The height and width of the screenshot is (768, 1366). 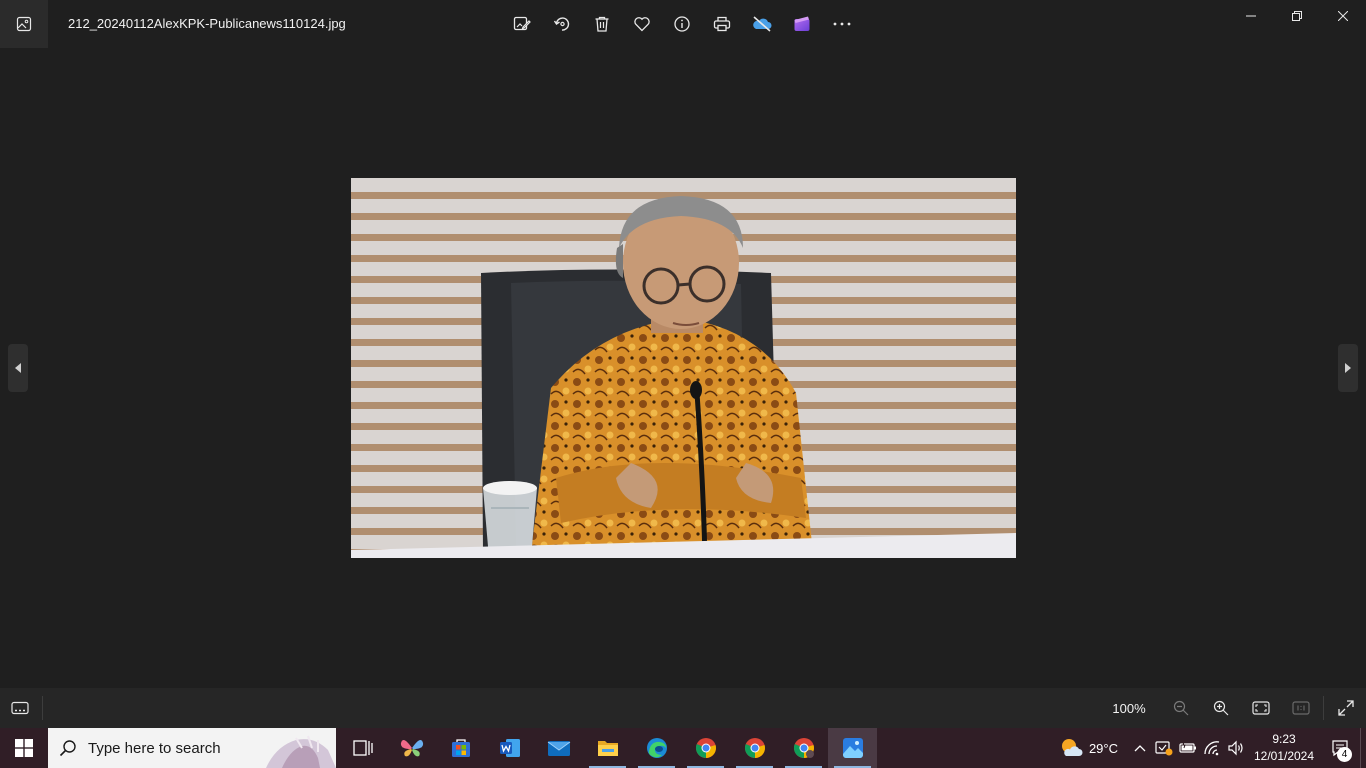 What do you see at coordinates (1072, 747) in the screenshot?
I see `partly-cloudy-icon` at bounding box center [1072, 747].